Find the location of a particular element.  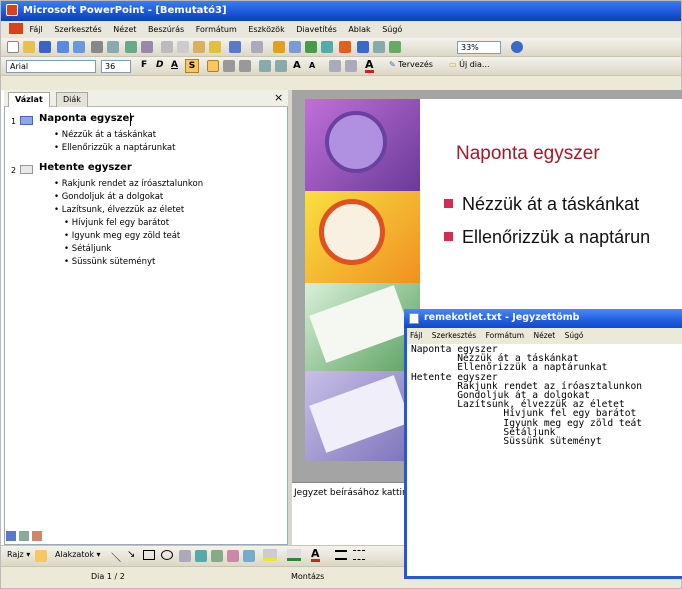

status-design: Montázs is located at coordinates (308, 576).